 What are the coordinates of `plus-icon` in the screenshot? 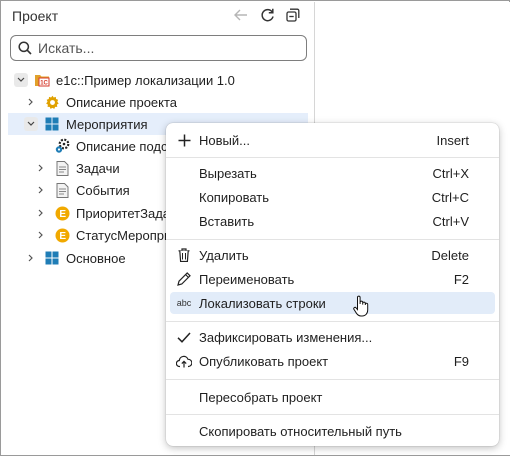 It's located at (184, 140).